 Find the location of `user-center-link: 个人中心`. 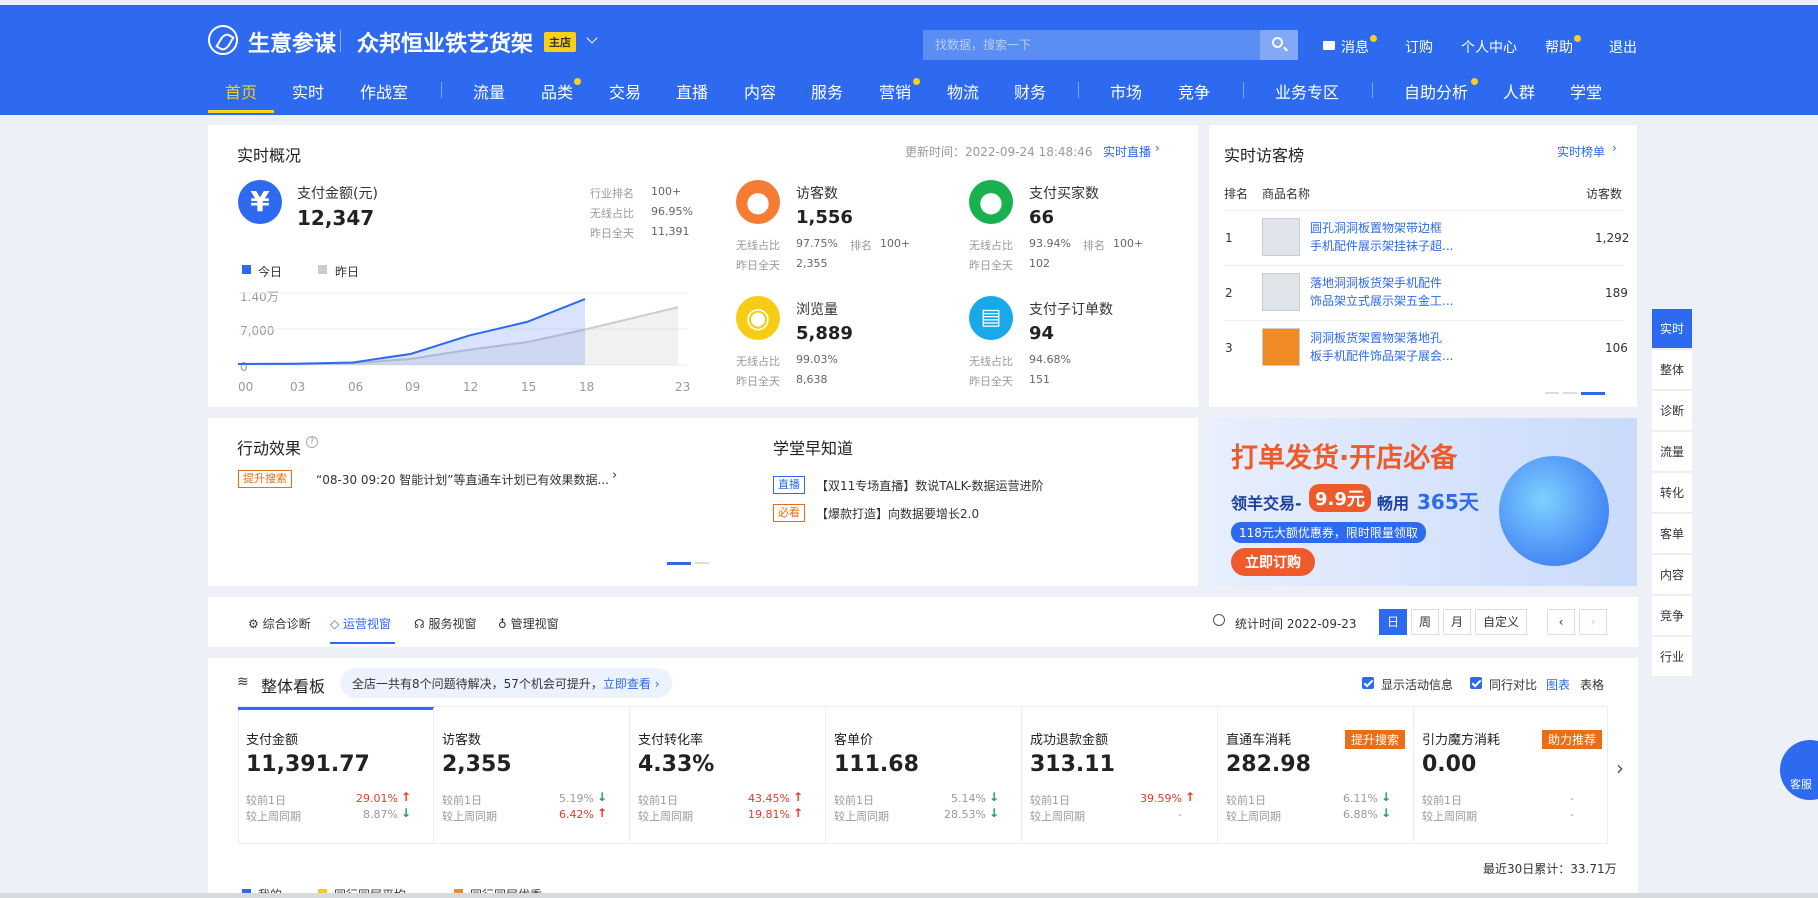

user-center-link: 个人中心 is located at coordinates (1489, 47).